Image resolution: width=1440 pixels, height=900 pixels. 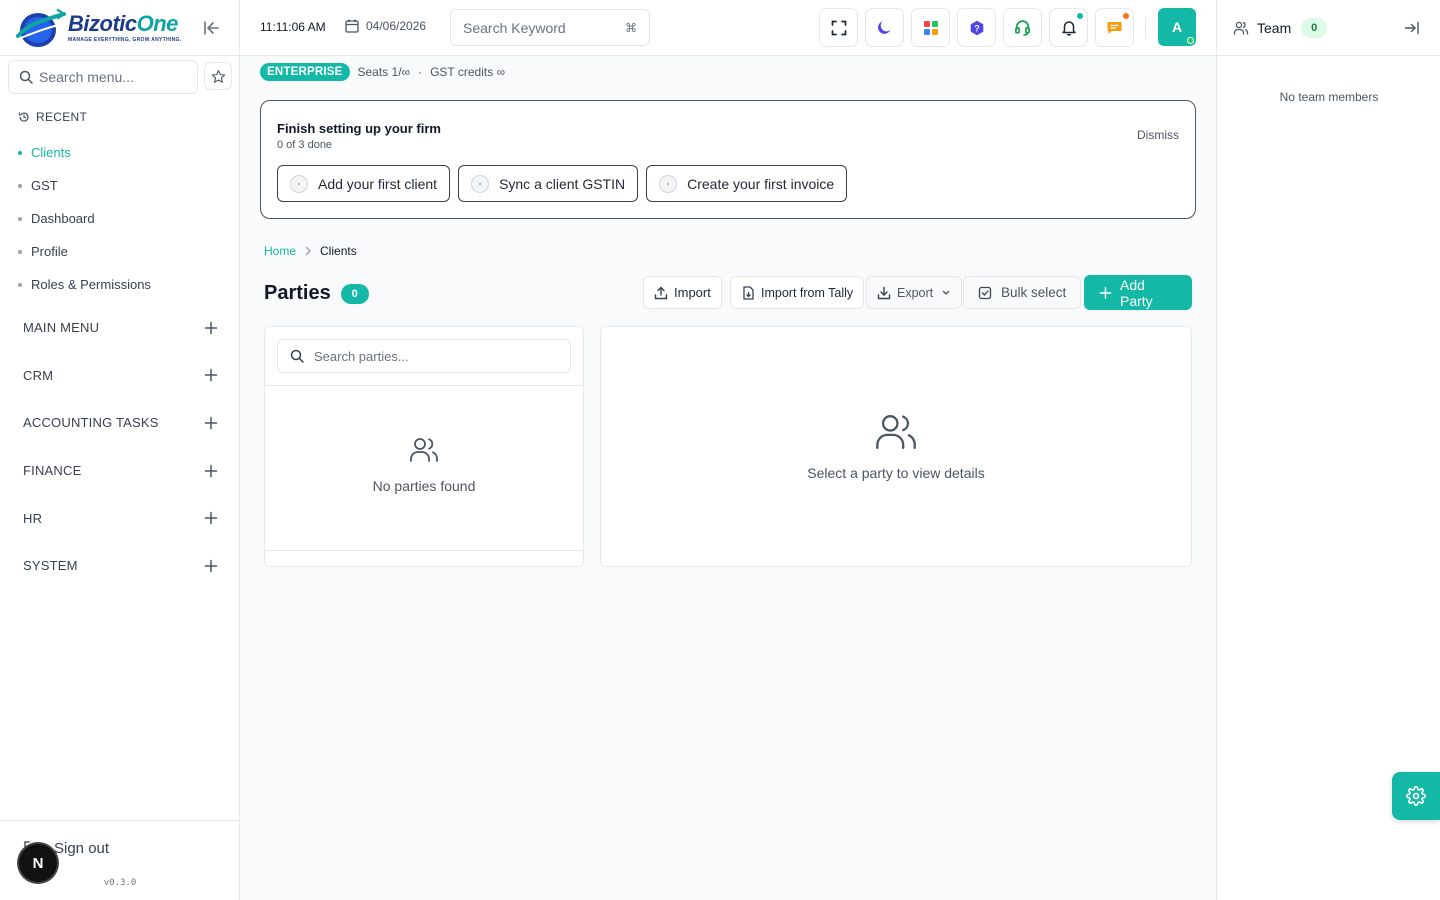 I want to click on calendar-icon, so click(x=352, y=26).